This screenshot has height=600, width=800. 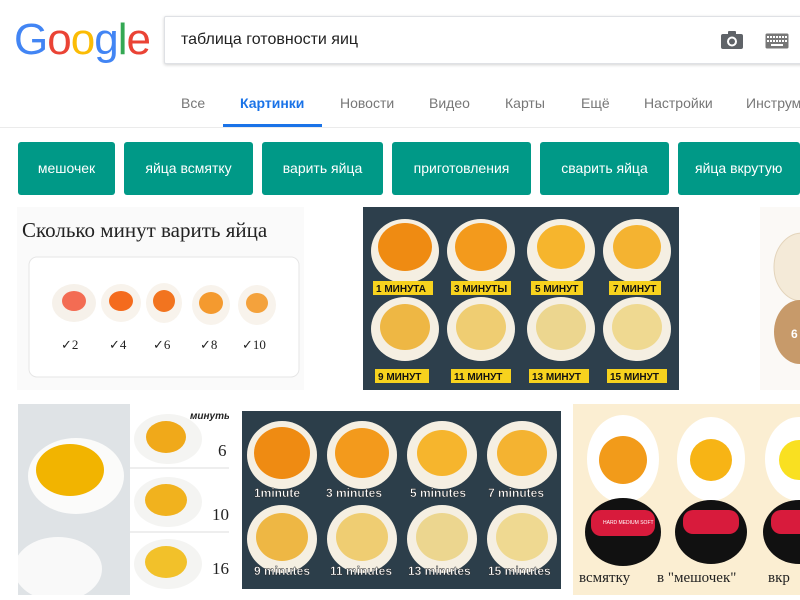 I want to click on tab-video: Видео, so click(x=449, y=103).